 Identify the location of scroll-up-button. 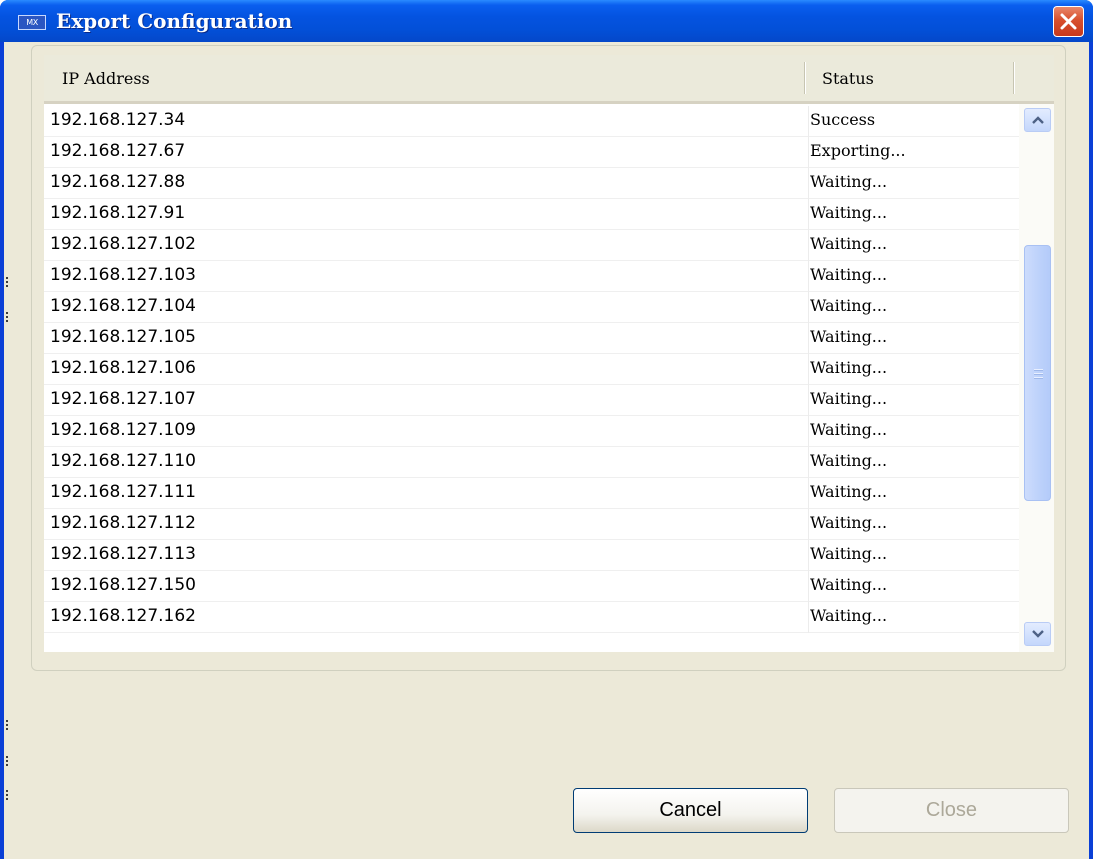
(1037, 120).